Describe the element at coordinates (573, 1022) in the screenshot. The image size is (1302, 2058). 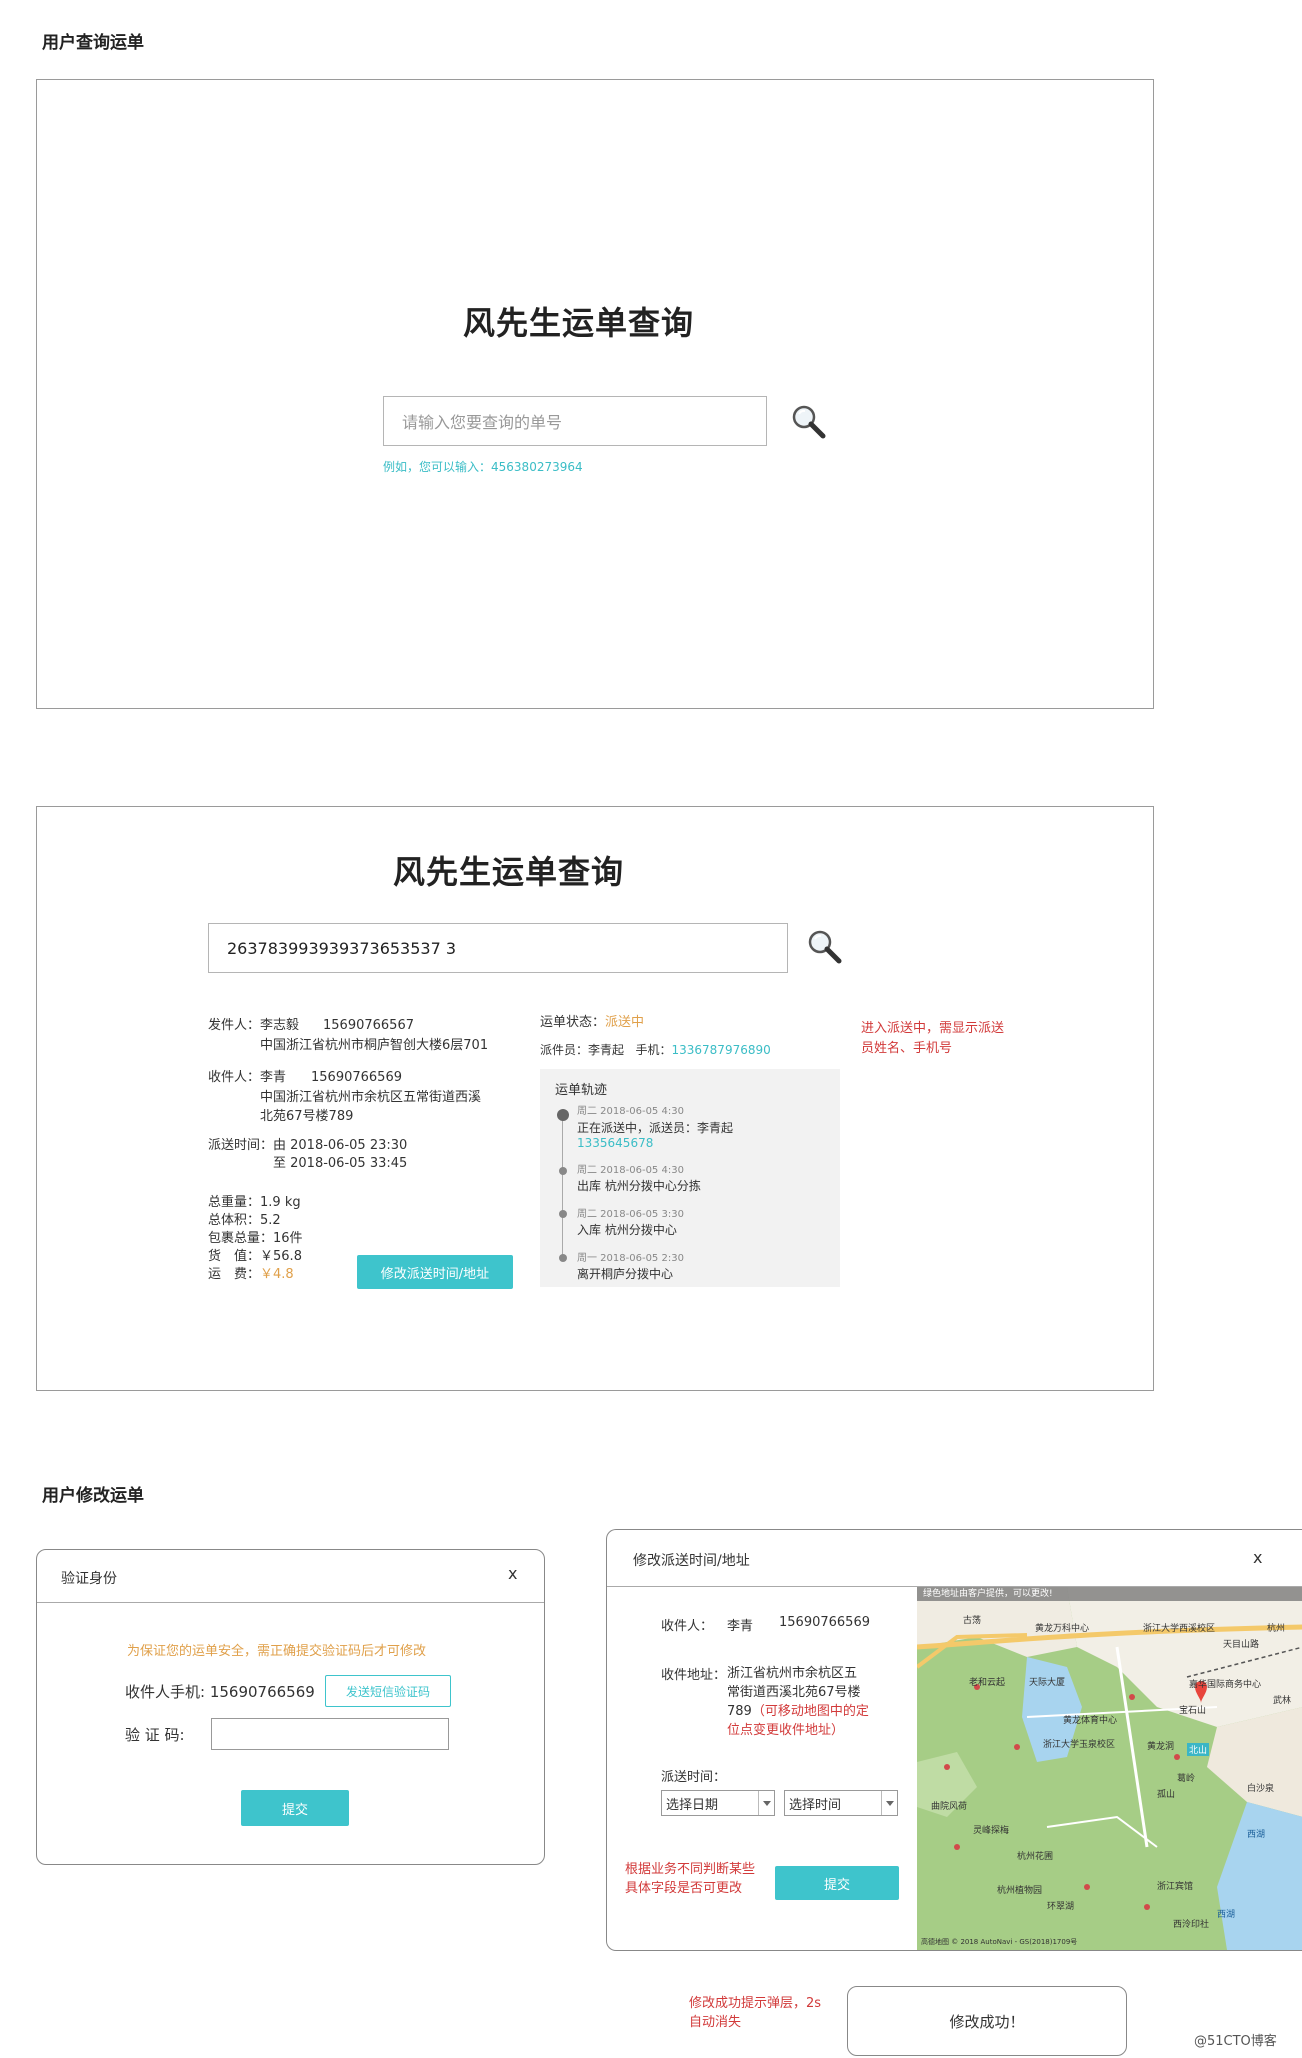
I see `status-label: 运单状态：` at that location.